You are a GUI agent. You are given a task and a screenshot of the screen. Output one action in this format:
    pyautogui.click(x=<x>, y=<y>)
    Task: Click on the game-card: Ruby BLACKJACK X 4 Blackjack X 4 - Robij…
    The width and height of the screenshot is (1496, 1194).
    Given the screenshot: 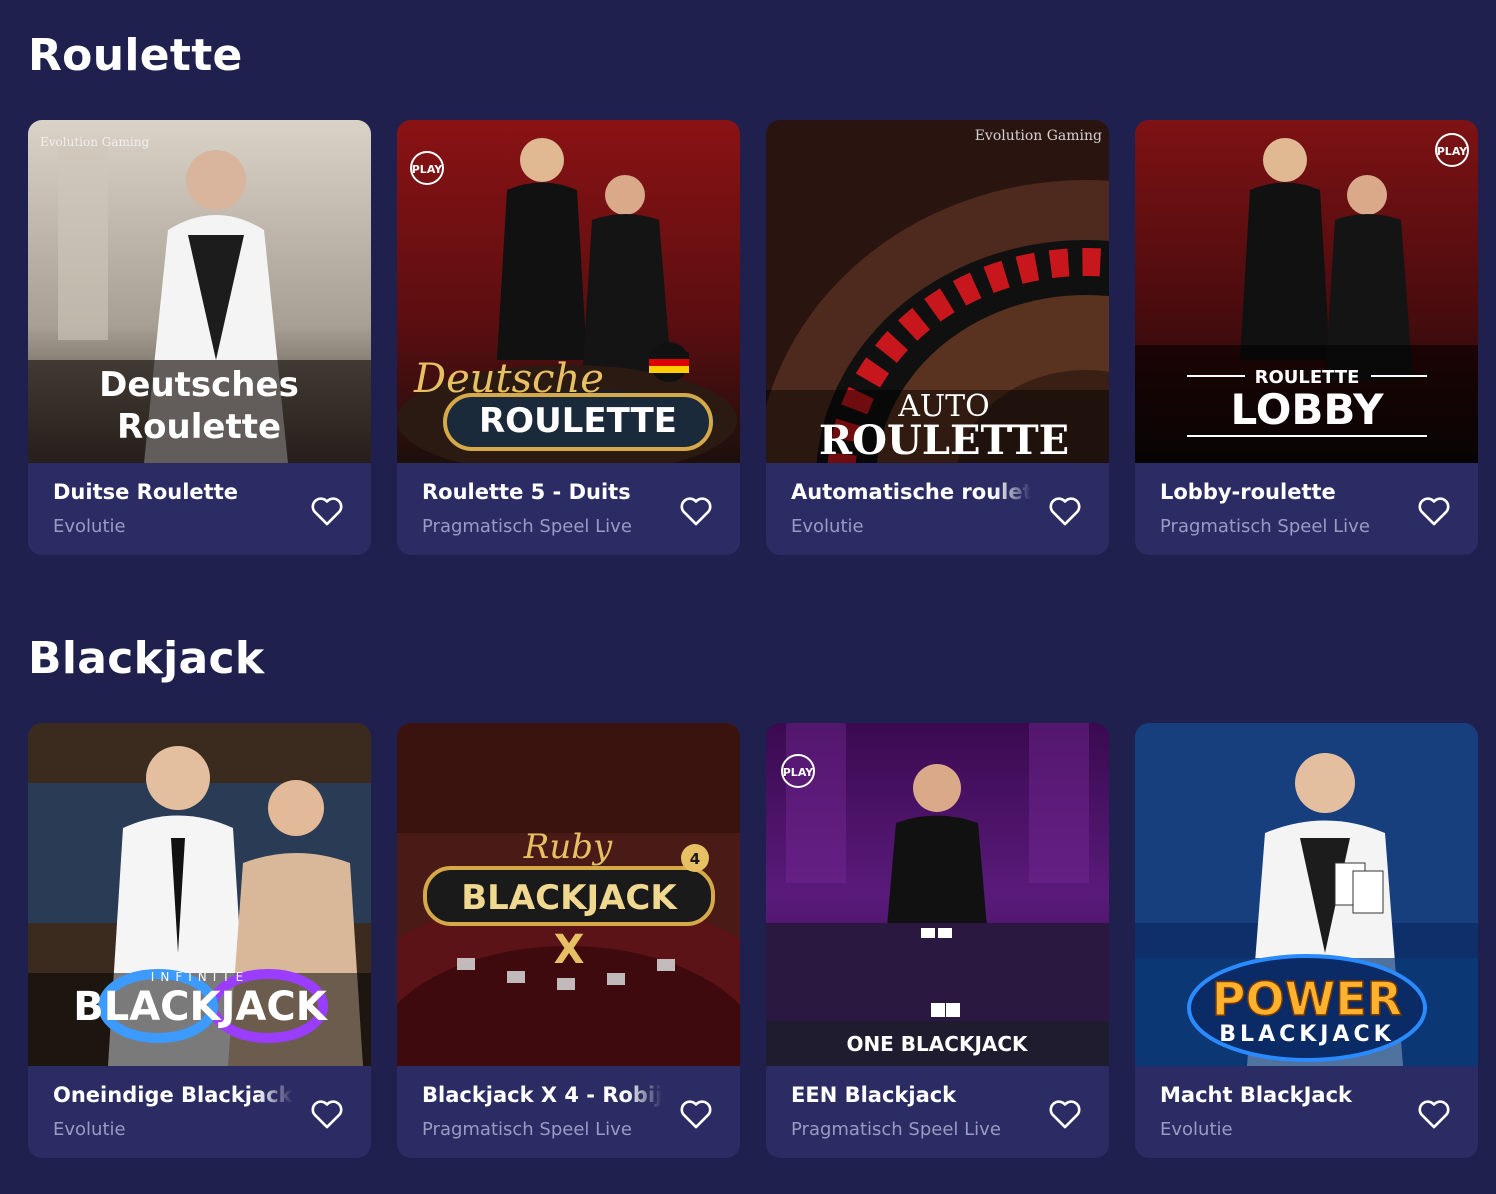 What is the action you would take?
    pyautogui.click(x=568, y=940)
    